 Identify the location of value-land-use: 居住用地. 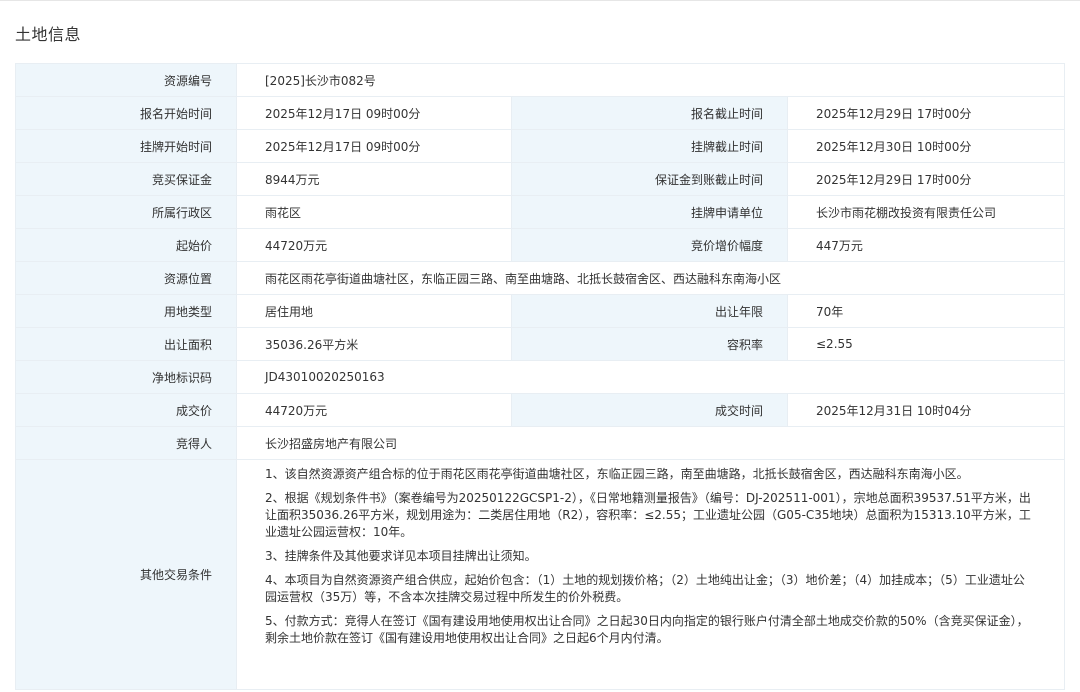
(374, 311).